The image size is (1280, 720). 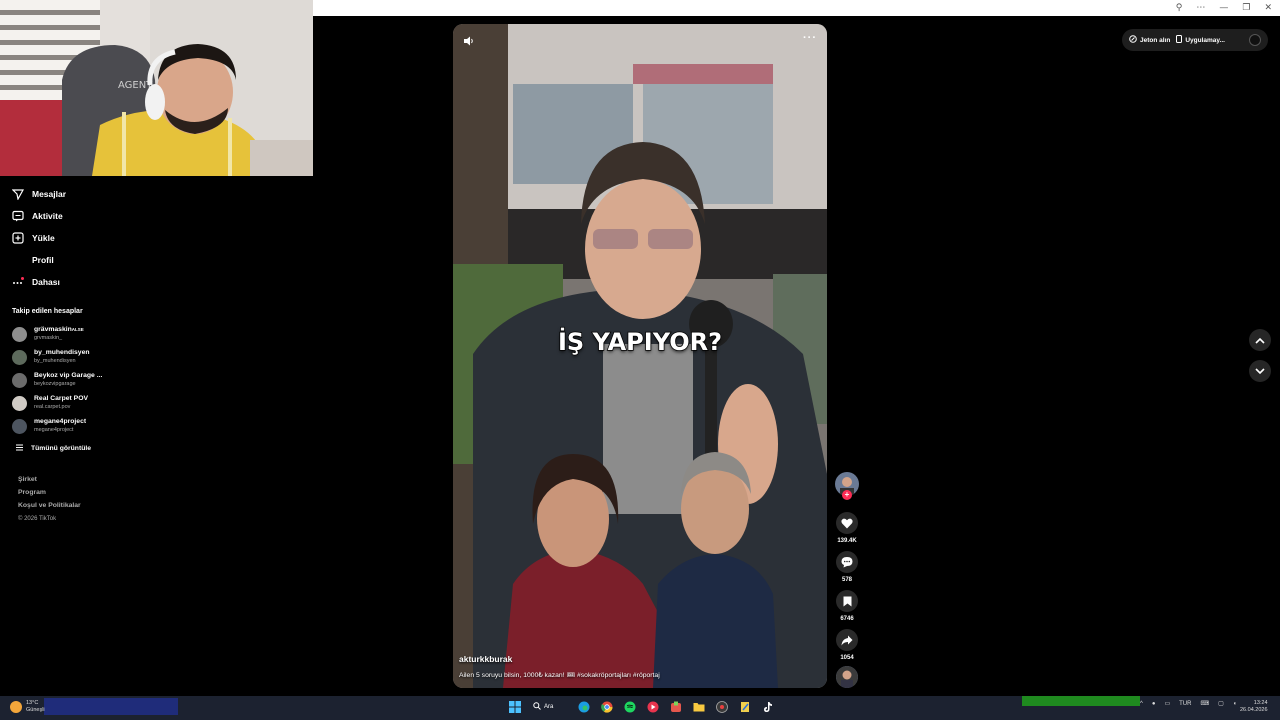 What do you see at coordinates (47, 216) in the screenshot?
I see `sidebar-item-label: Aktivite` at bounding box center [47, 216].